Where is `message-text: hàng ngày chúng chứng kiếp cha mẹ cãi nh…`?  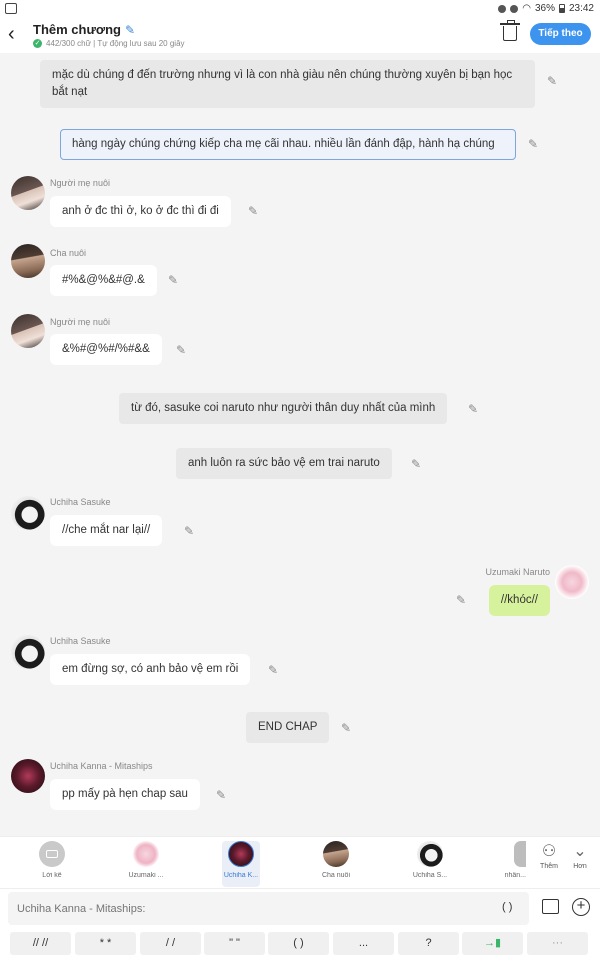 message-text: hàng ngày chúng chứng kiếp cha mẹ cãi nh… is located at coordinates (283, 144).